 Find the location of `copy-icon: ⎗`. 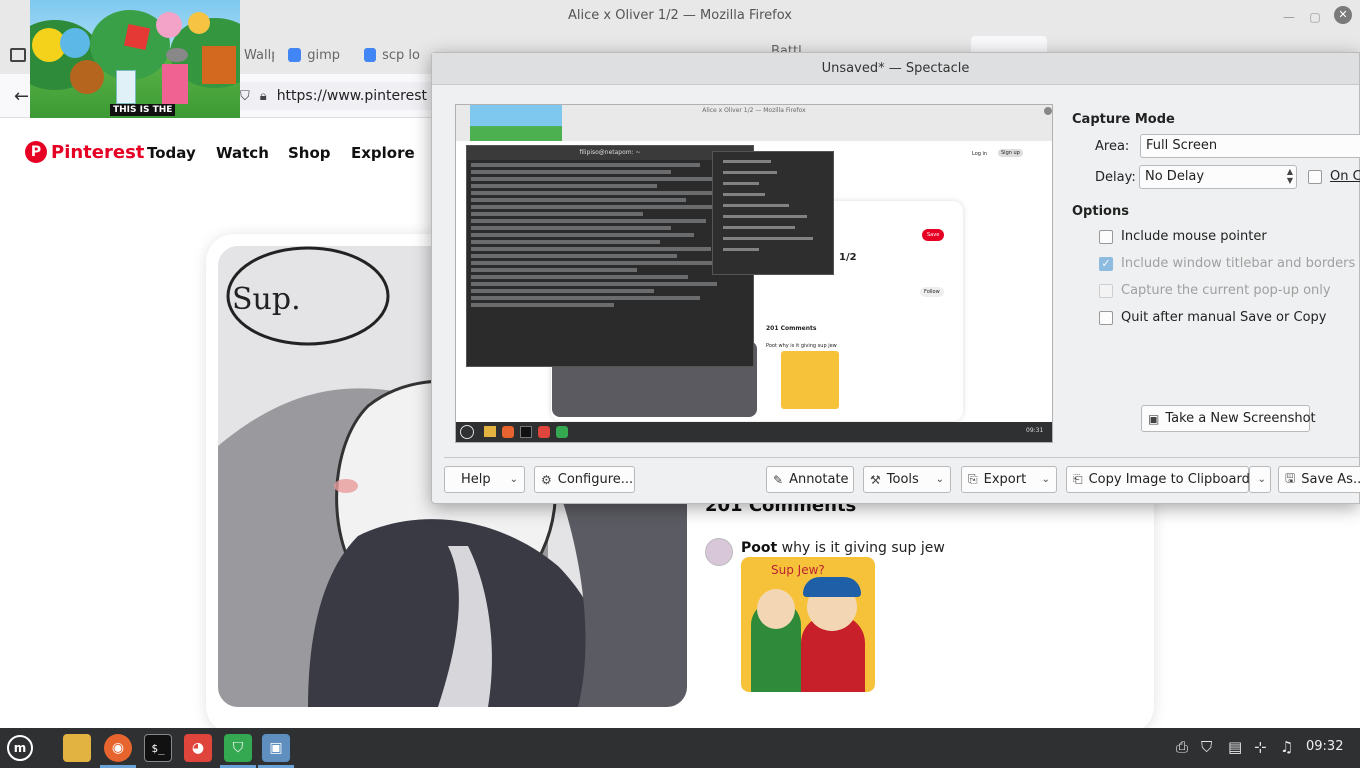

copy-icon: ⎗ is located at coordinates (1078, 479).